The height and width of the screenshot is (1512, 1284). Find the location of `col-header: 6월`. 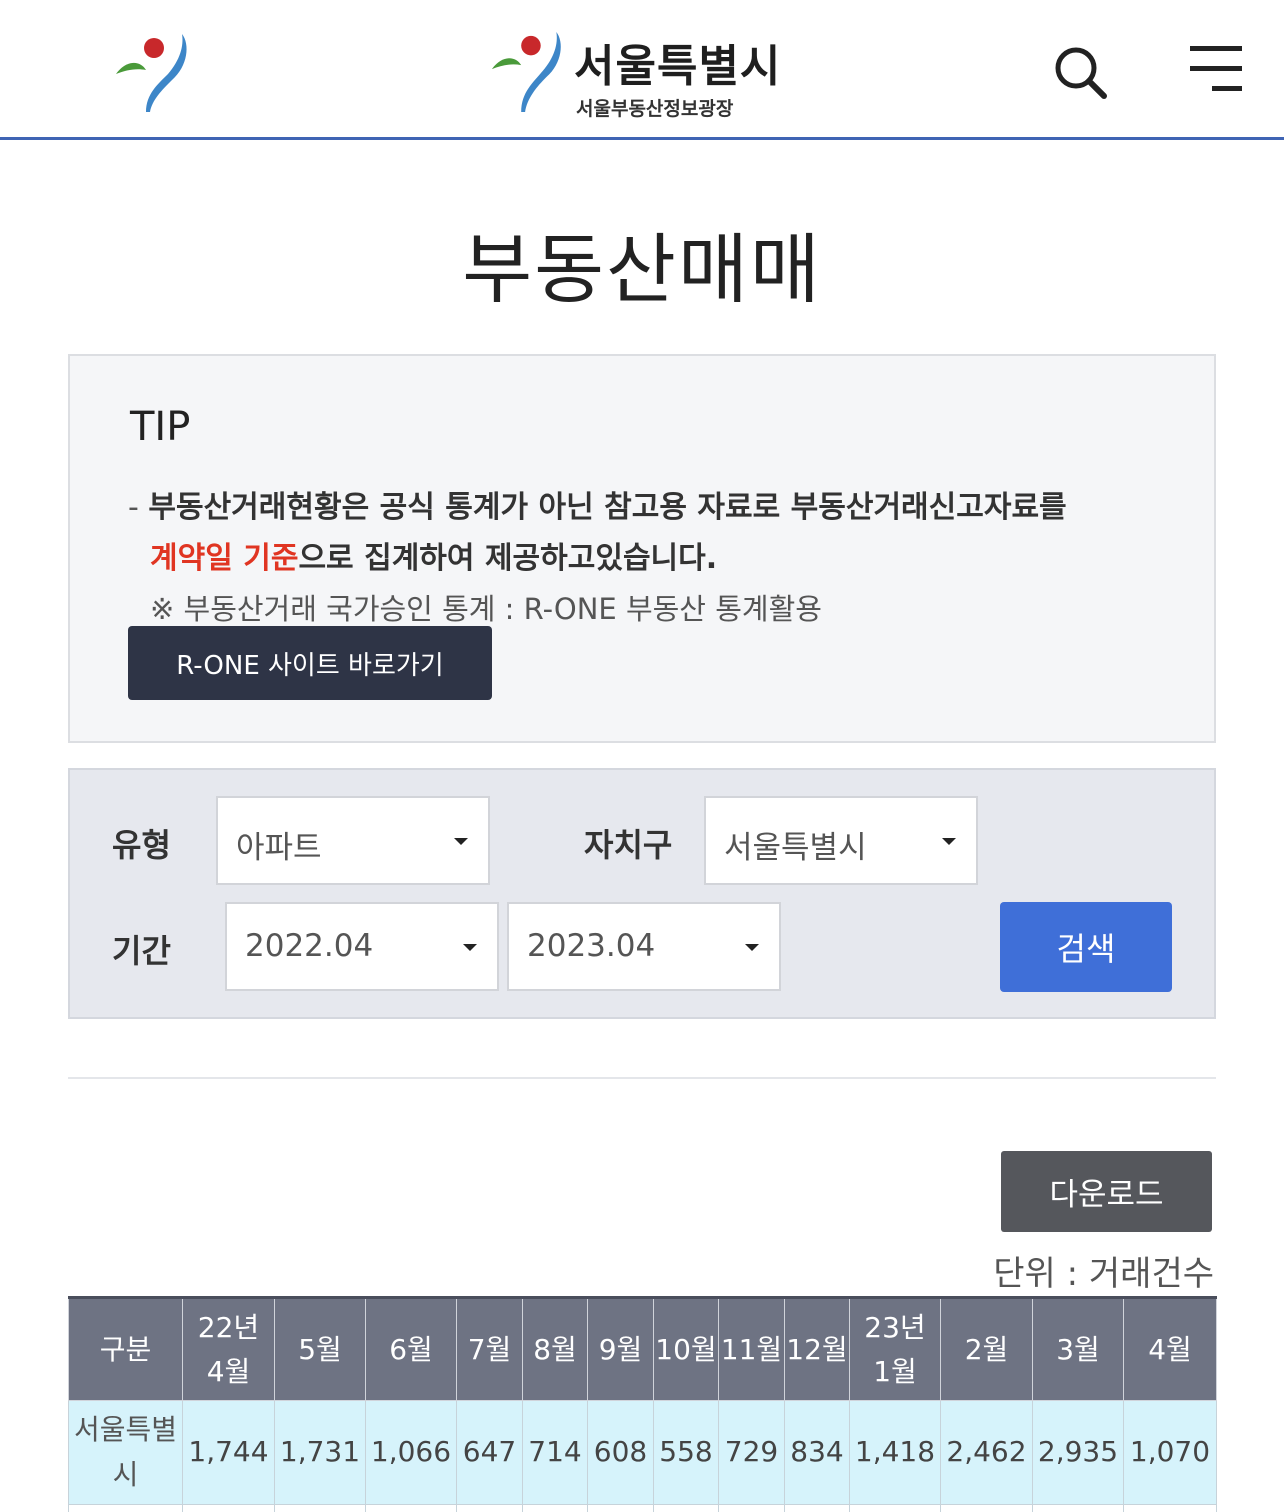

col-header: 6월 is located at coordinates (411, 1348).